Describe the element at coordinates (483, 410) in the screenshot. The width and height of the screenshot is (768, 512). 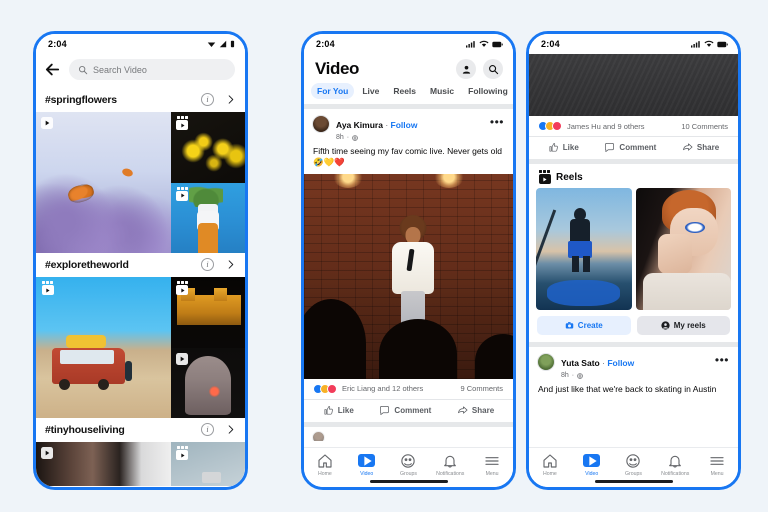
I see `share-label: Share` at that location.